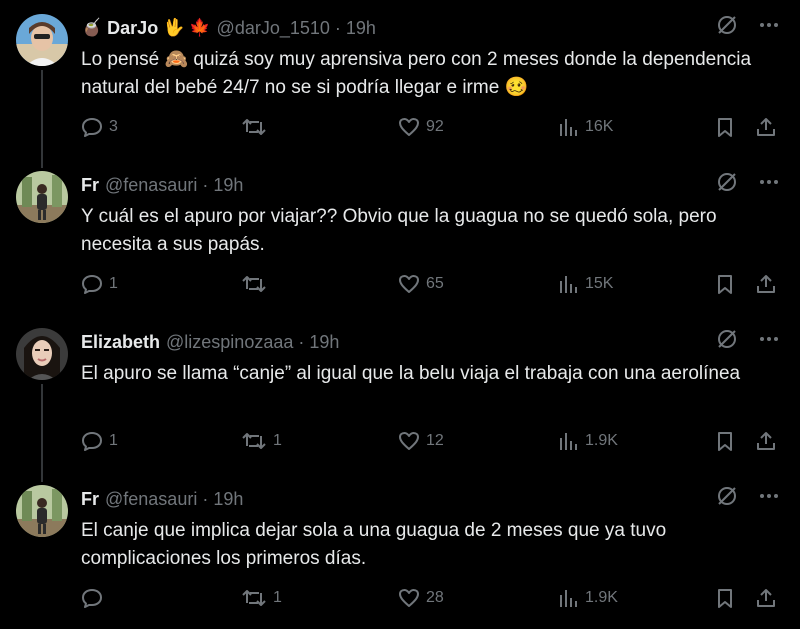  I want to click on like-button: 65, so click(421, 284).